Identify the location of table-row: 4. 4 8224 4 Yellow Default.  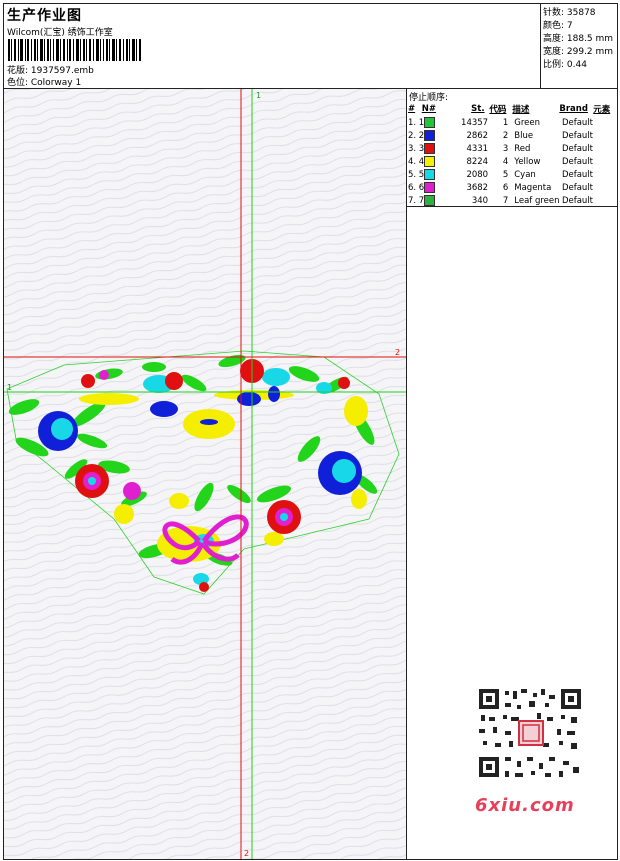
(512, 161).